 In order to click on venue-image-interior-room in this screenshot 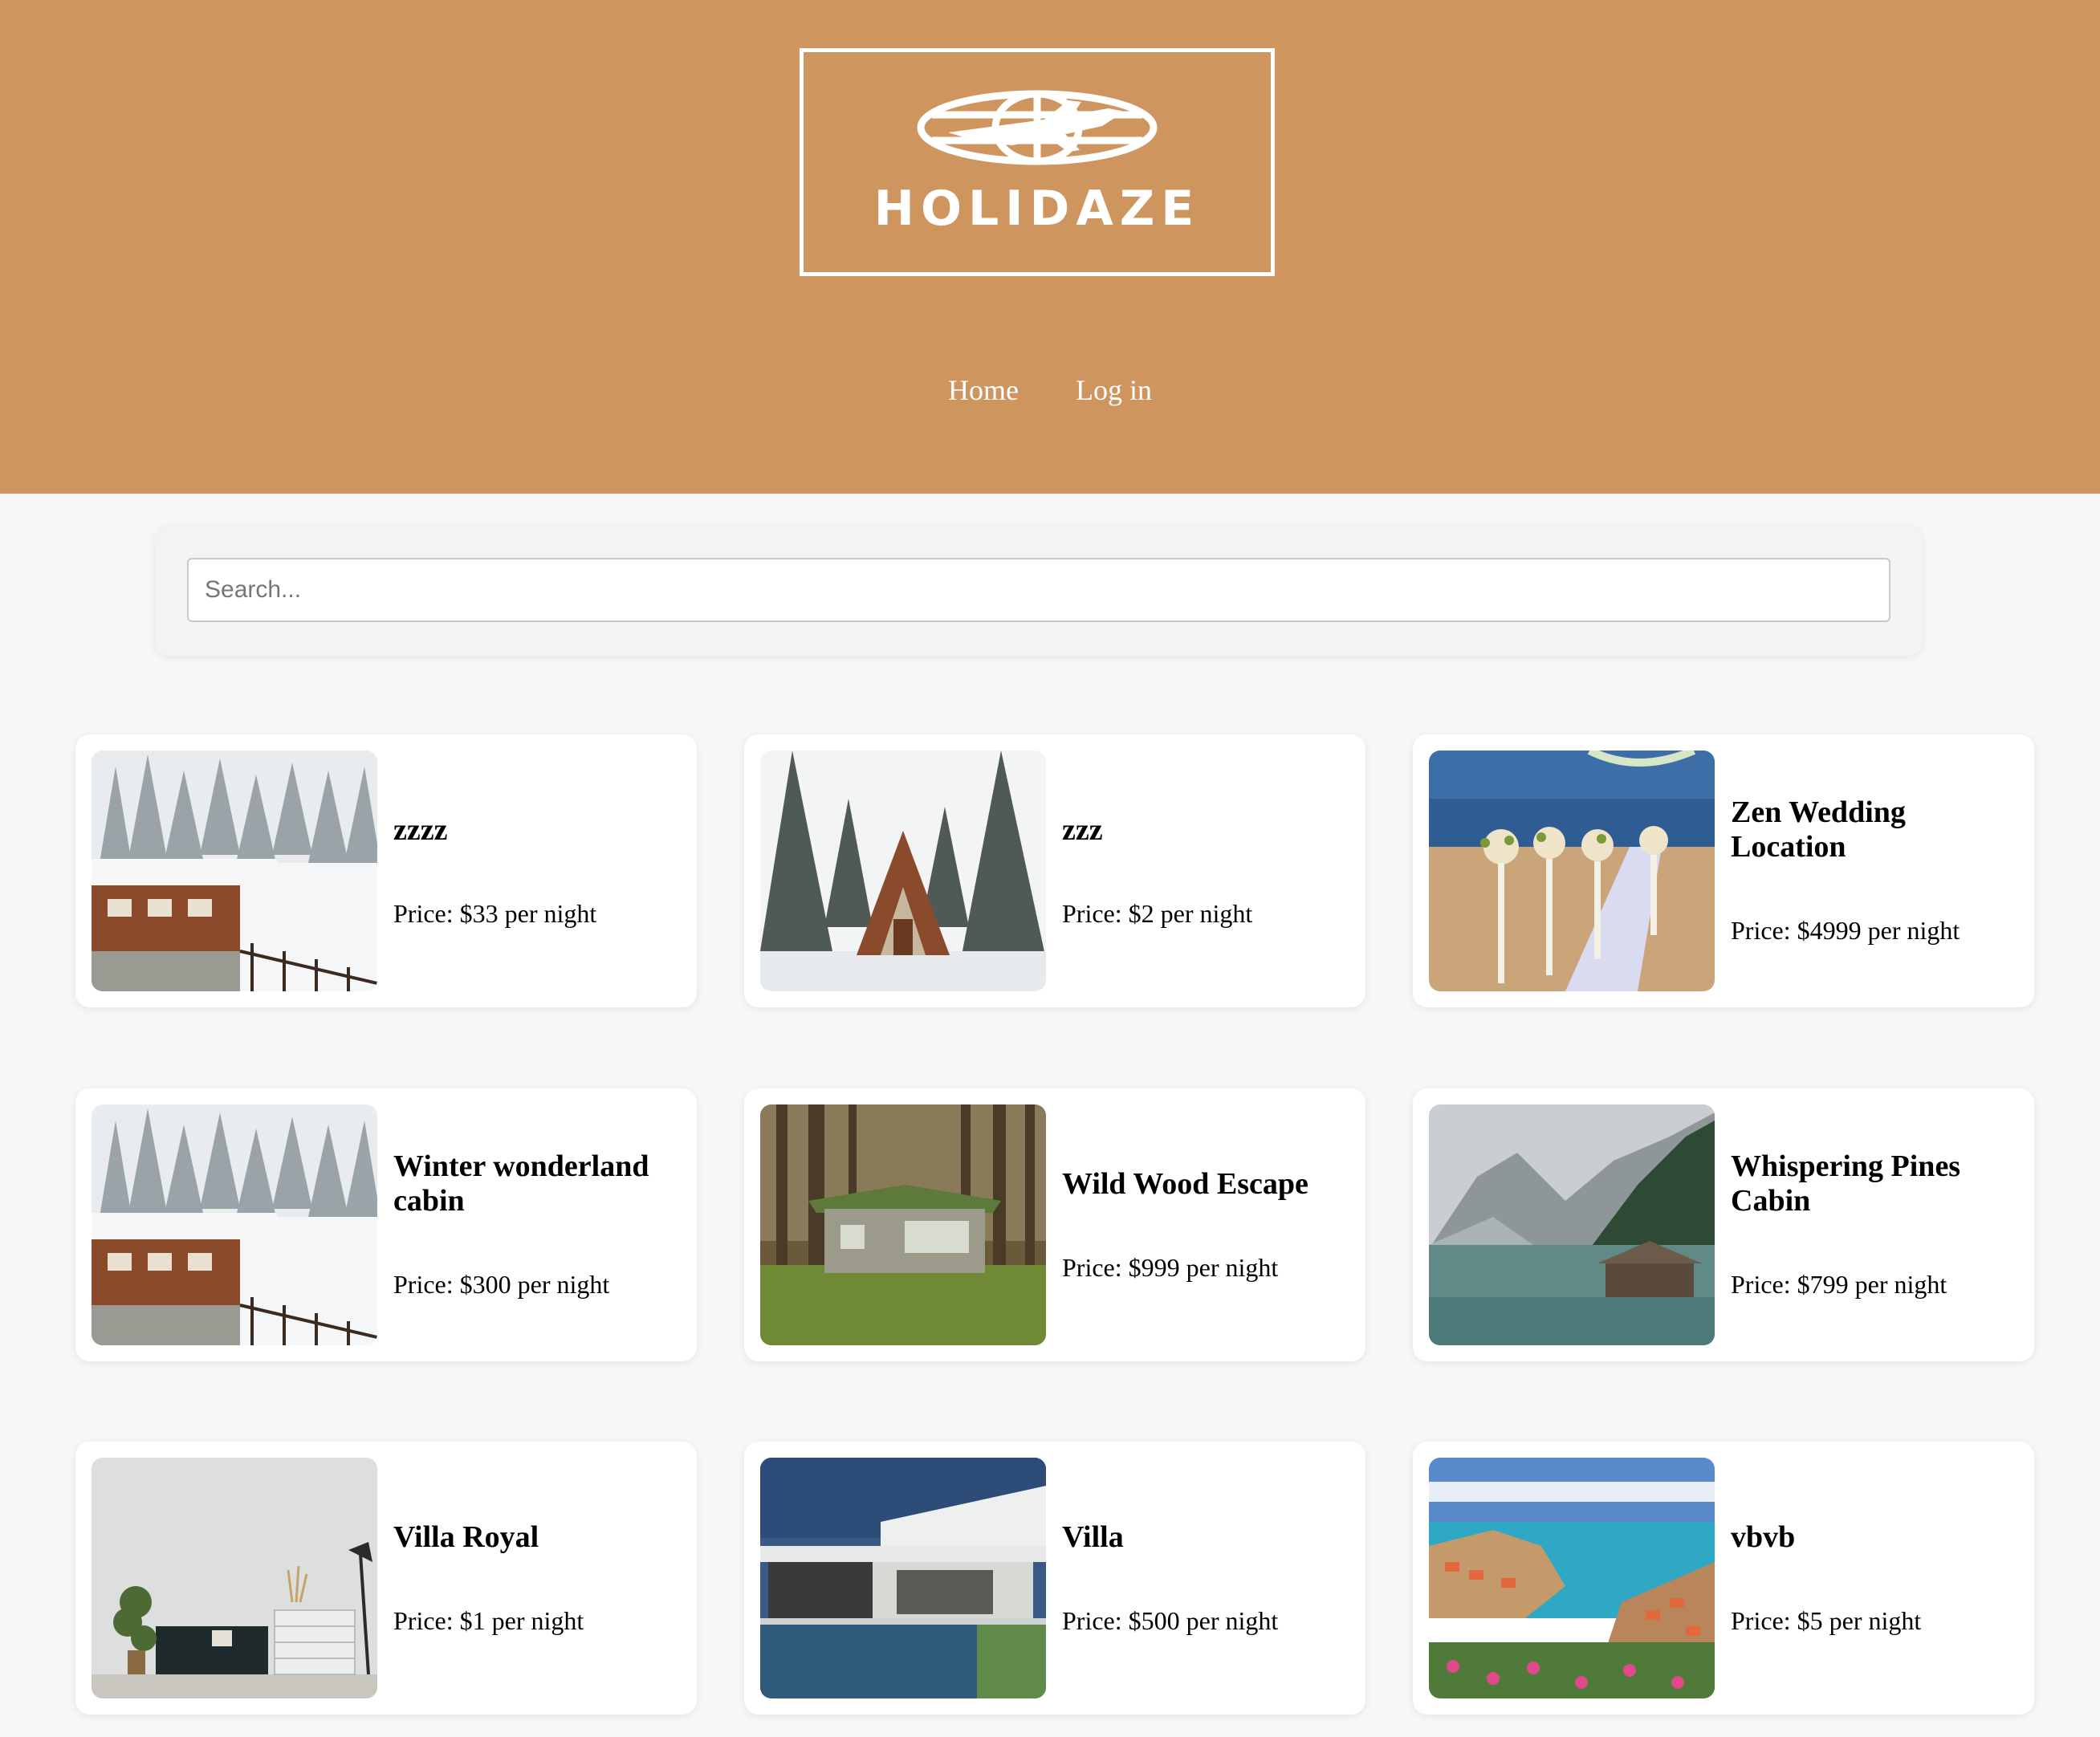, I will do `click(234, 1578)`.